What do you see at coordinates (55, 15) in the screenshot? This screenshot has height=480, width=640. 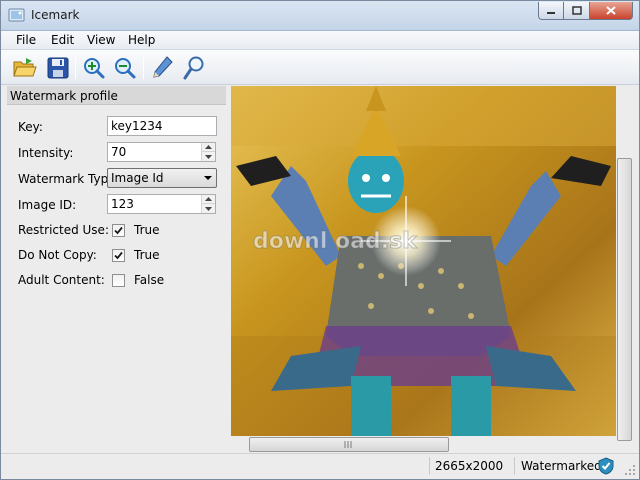 I see `window-title: Icemark` at bounding box center [55, 15].